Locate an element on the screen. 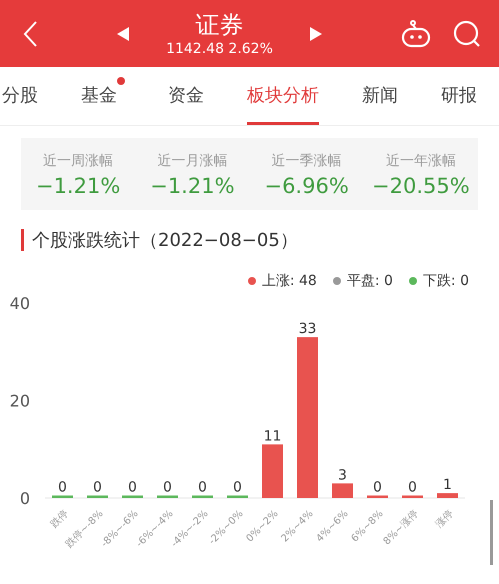 Image resolution: width=499 pixels, height=584 pixels. search-button is located at coordinates (467, 34).